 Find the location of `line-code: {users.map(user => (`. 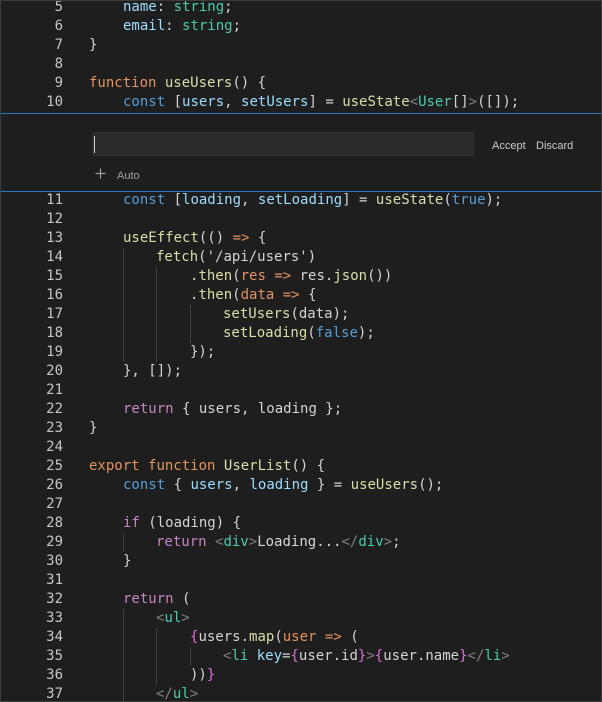

line-code: {users.map(user => ( is located at coordinates (274, 637).